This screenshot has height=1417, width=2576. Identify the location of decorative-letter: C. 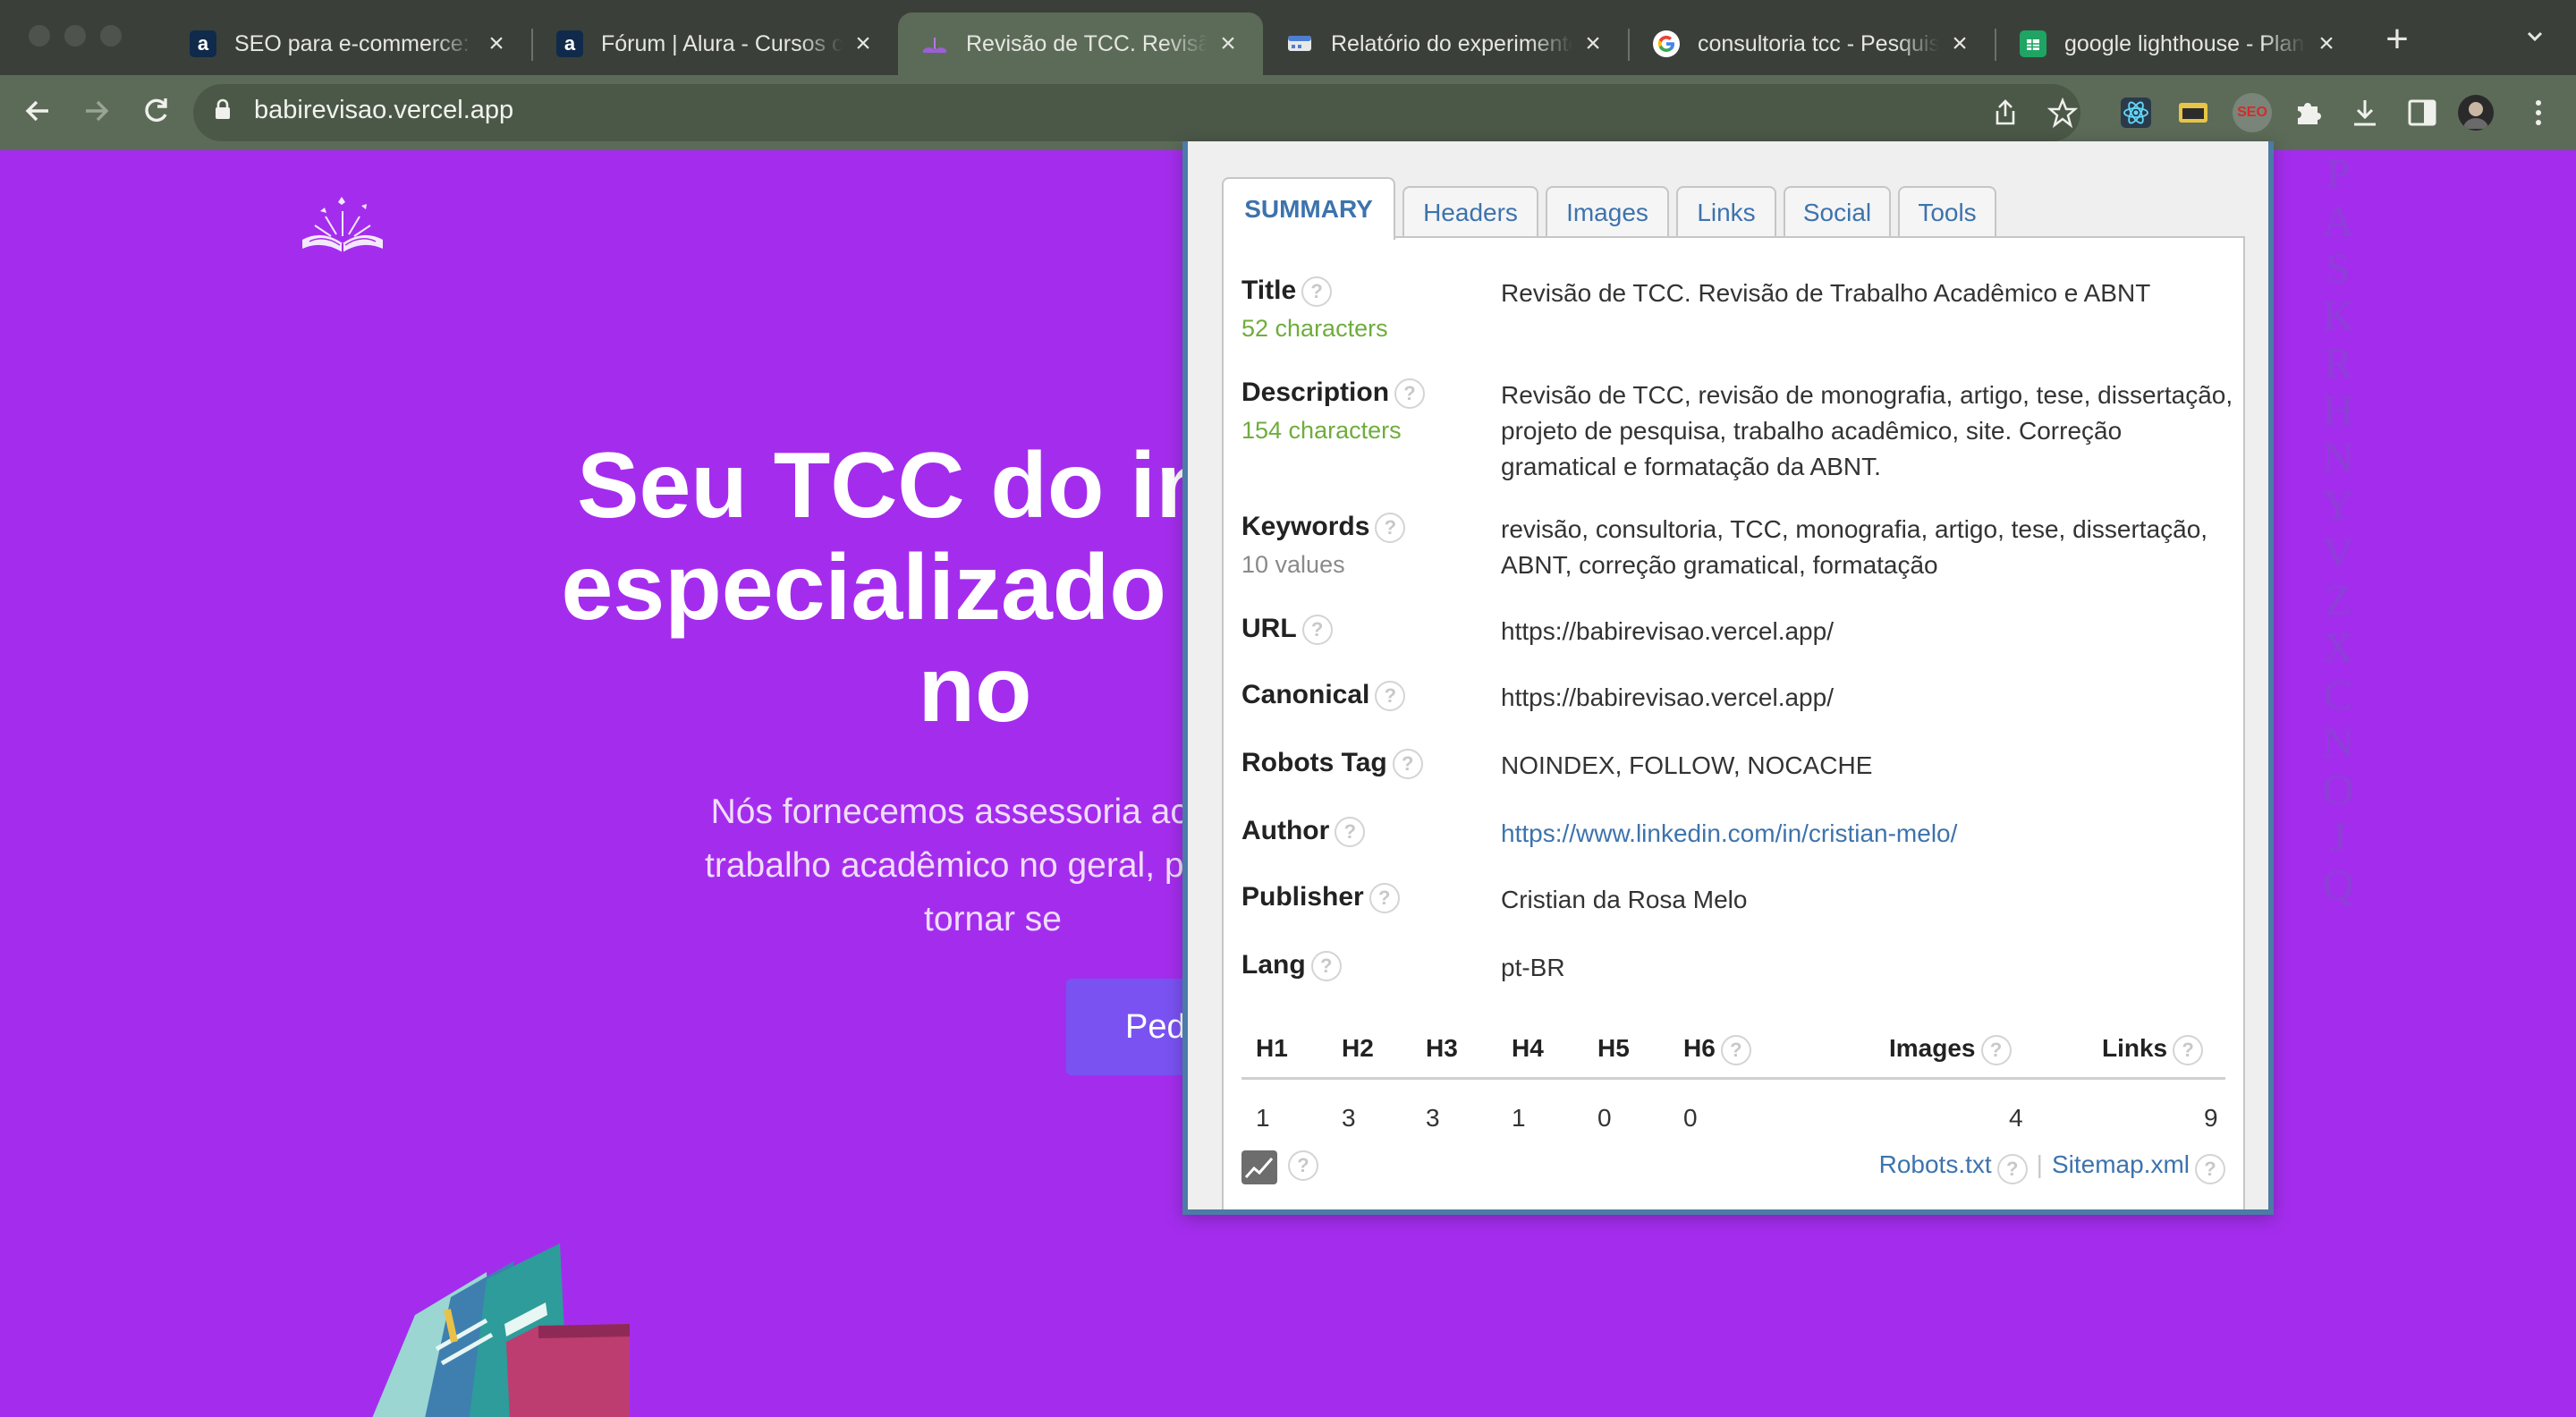
(2337, 695).